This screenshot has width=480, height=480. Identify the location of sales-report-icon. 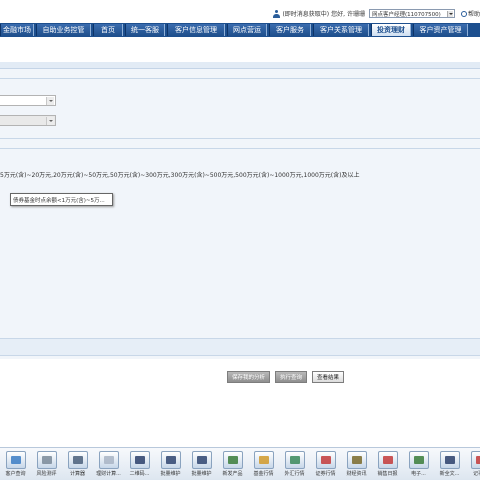
(387, 460).